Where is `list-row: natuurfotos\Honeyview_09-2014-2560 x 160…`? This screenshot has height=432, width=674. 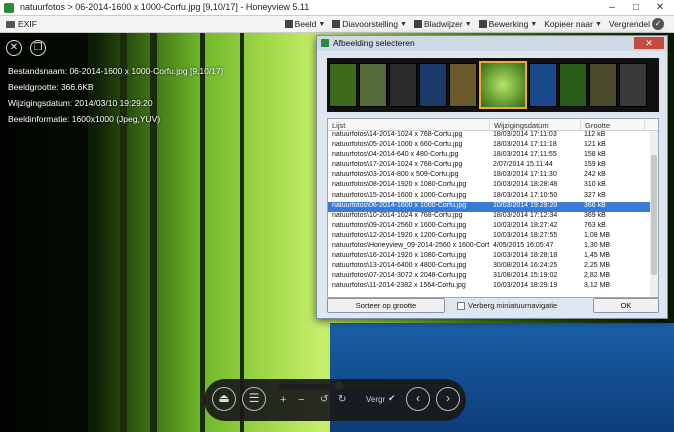
list-row: natuurfotos\Honeyview_09-2014-2560 x 160… is located at coordinates (493, 247).